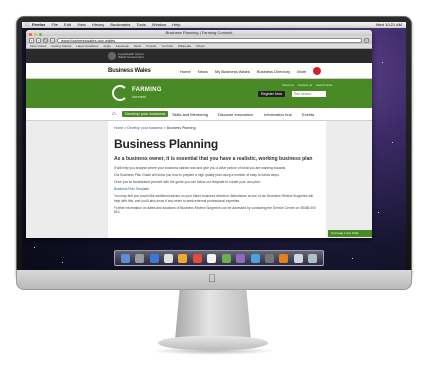 This screenshot has height=366, width=425. I want to click on welsh-dragon-icon, so click(317, 70).